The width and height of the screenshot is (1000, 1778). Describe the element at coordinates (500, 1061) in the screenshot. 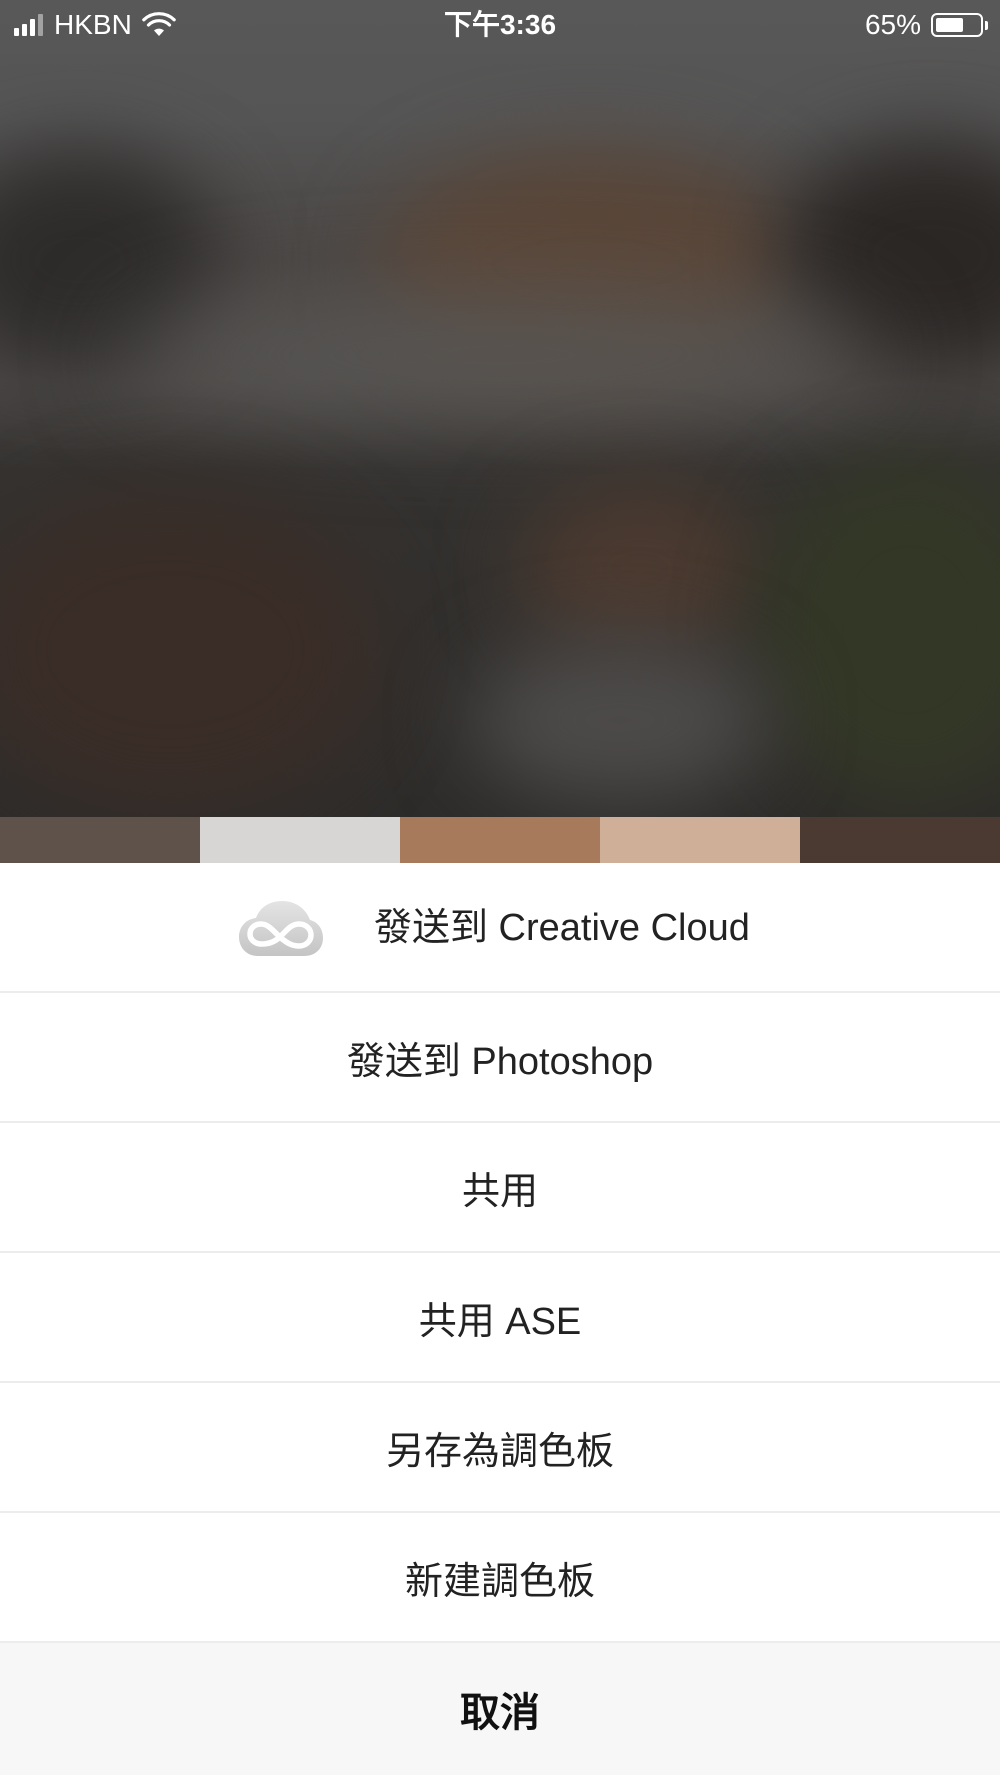

I see `send-to-photoshop-label: 發送到 Photoshop` at that location.